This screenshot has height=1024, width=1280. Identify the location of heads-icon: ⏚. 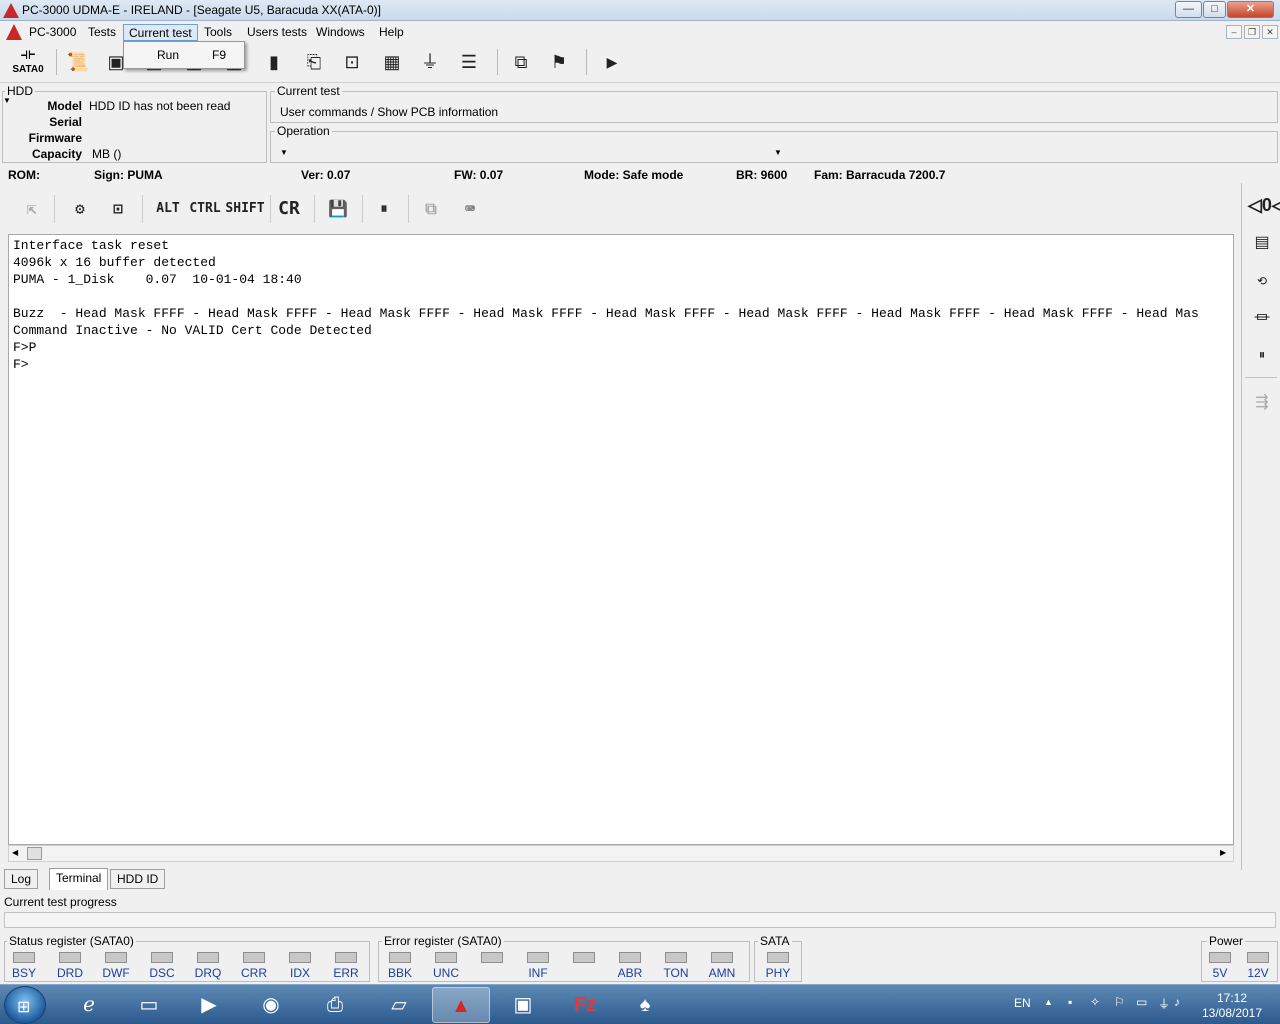
(430, 62).